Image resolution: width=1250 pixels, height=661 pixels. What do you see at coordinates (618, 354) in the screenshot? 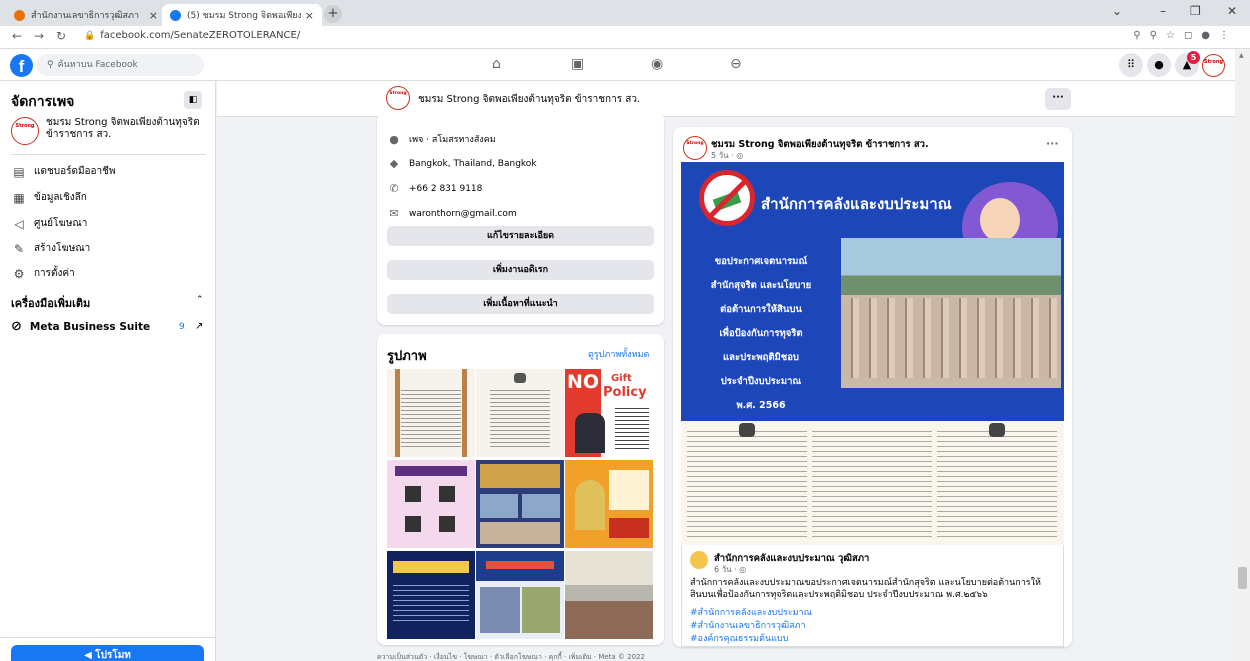
I see `see-all-photos-link: ดูรูปภาพทั้งหมด` at bounding box center [618, 354].